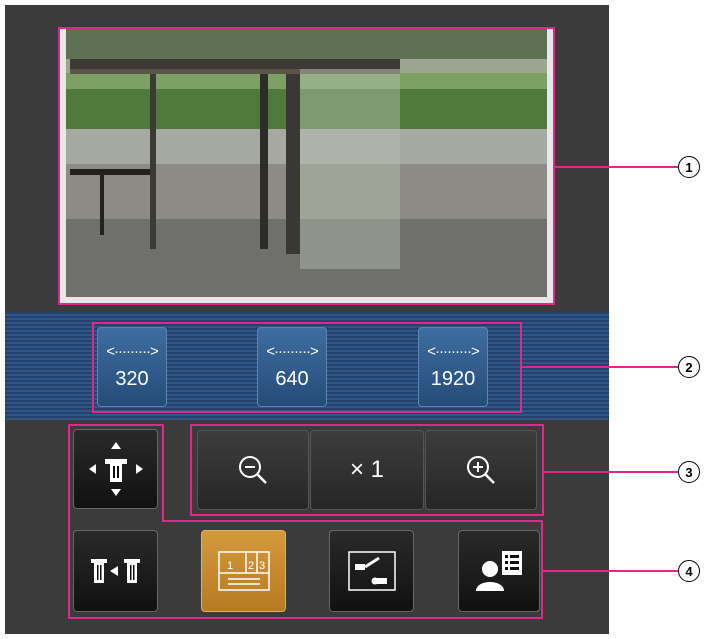 This screenshot has width=704, height=639. Describe the element at coordinates (230, 566) in the screenshot. I see `svg-text: 1` at that location.